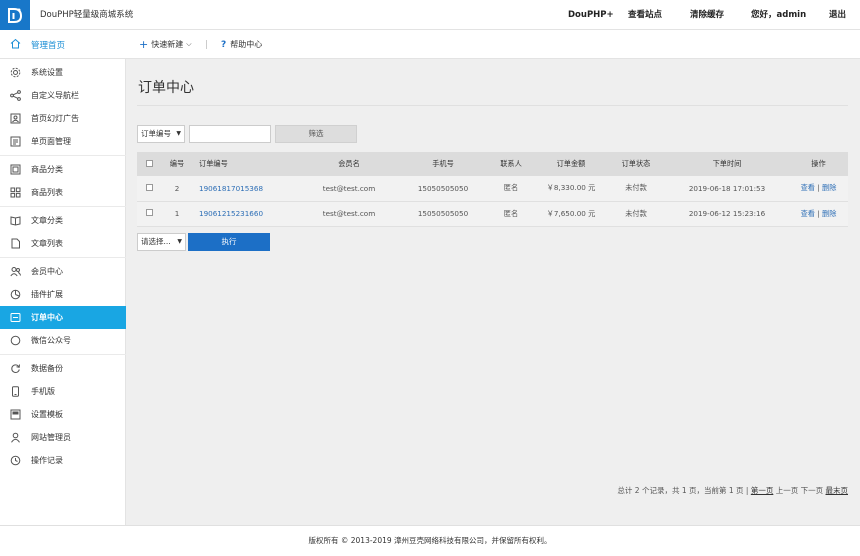  Describe the element at coordinates (15, 15) in the screenshot. I see `logo-icon` at that location.